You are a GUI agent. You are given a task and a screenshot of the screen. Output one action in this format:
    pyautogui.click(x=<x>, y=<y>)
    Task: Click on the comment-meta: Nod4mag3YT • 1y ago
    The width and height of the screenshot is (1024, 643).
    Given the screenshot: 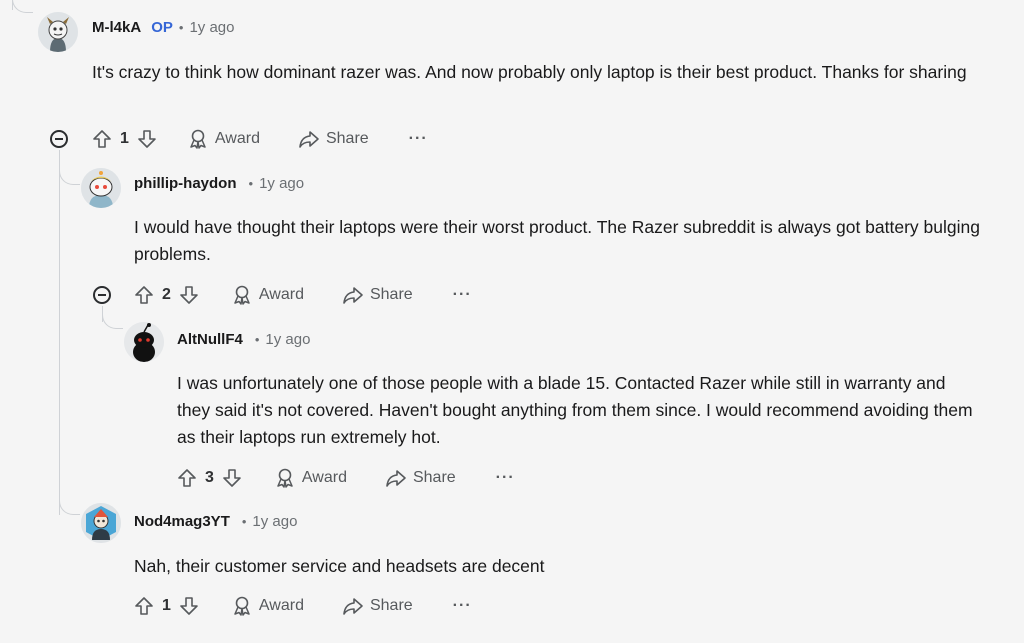 What is the action you would take?
    pyautogui.click(x=215, y=521)
    